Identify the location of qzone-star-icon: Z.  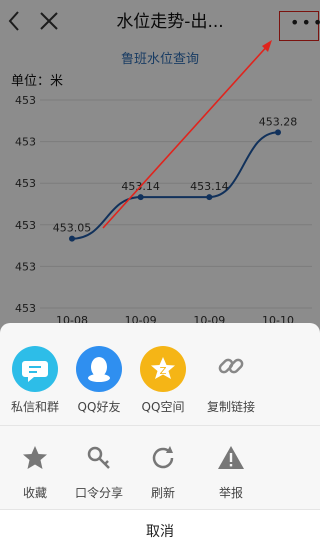
(163, 369).